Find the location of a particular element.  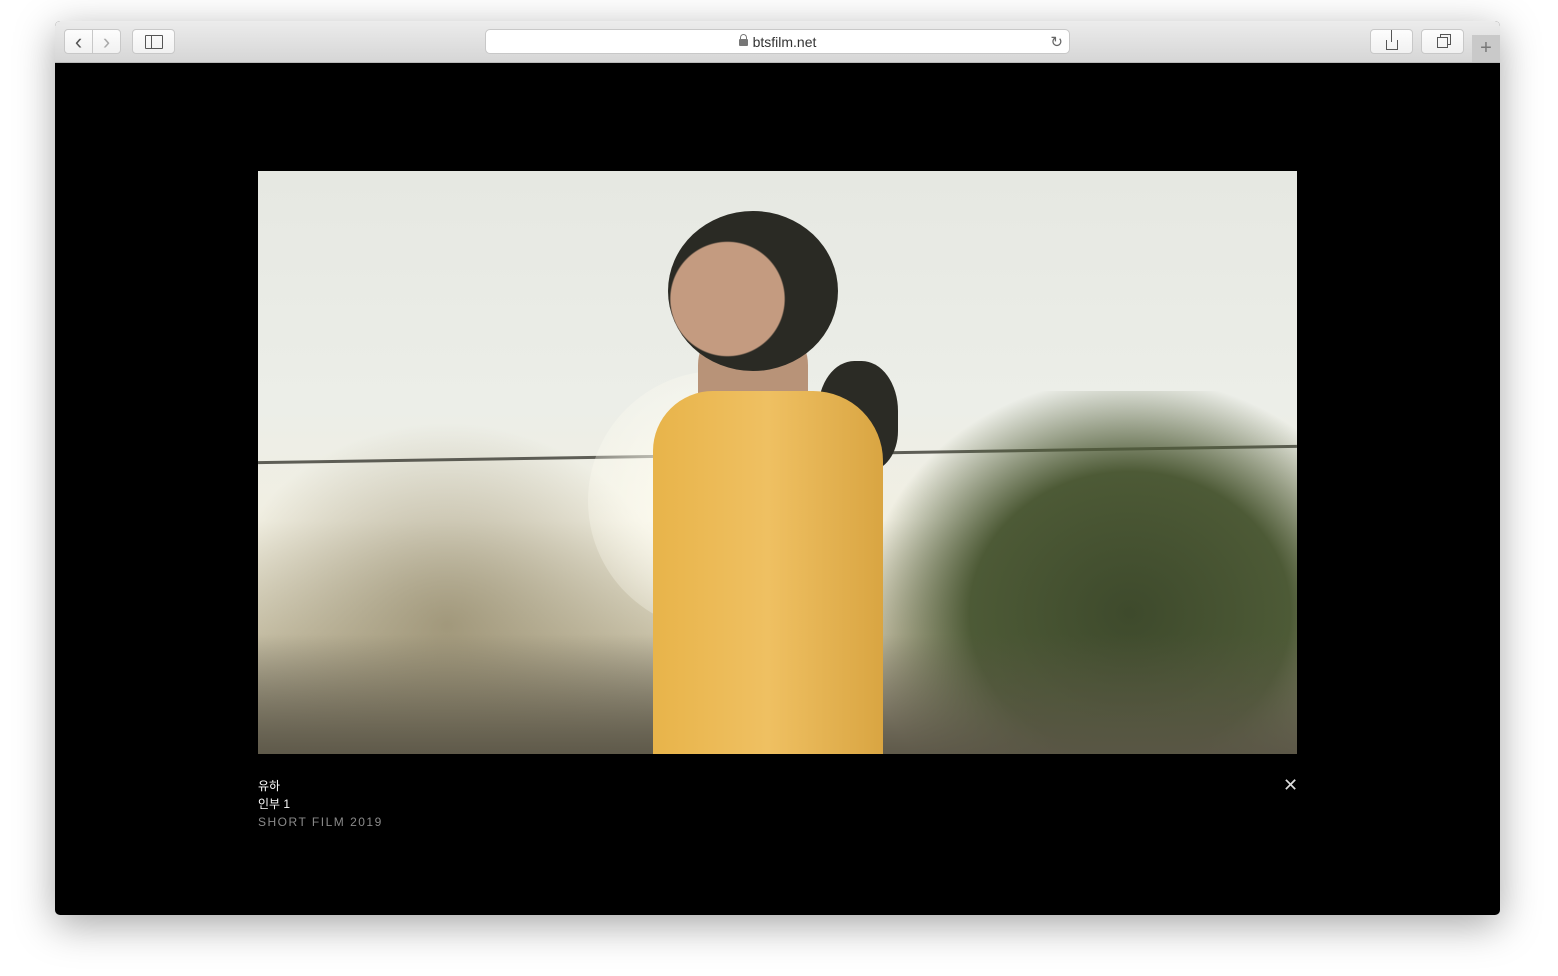

plus-icon: + is located at coordinates (1486, 48).